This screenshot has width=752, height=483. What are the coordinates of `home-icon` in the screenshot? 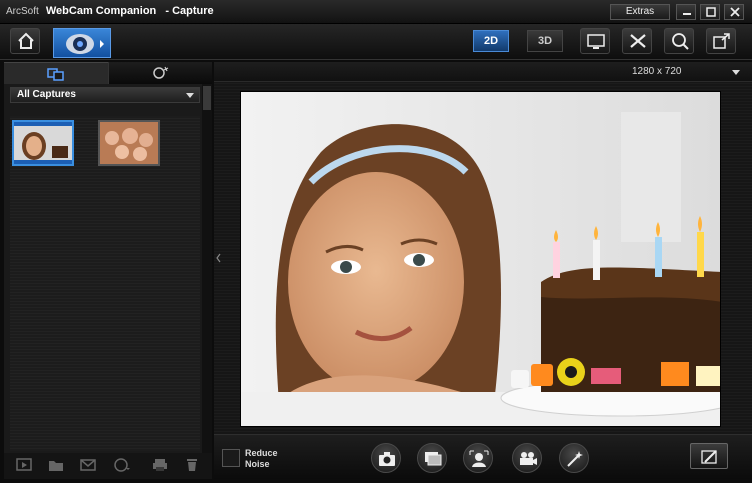 It's located at (26, 40).